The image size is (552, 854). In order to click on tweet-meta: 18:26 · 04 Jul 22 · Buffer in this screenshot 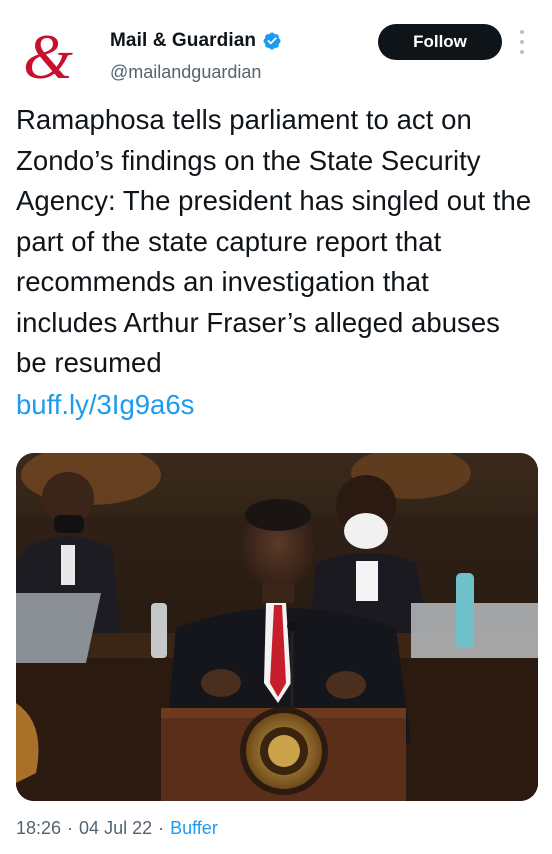, I will do `click(117, 828)`.